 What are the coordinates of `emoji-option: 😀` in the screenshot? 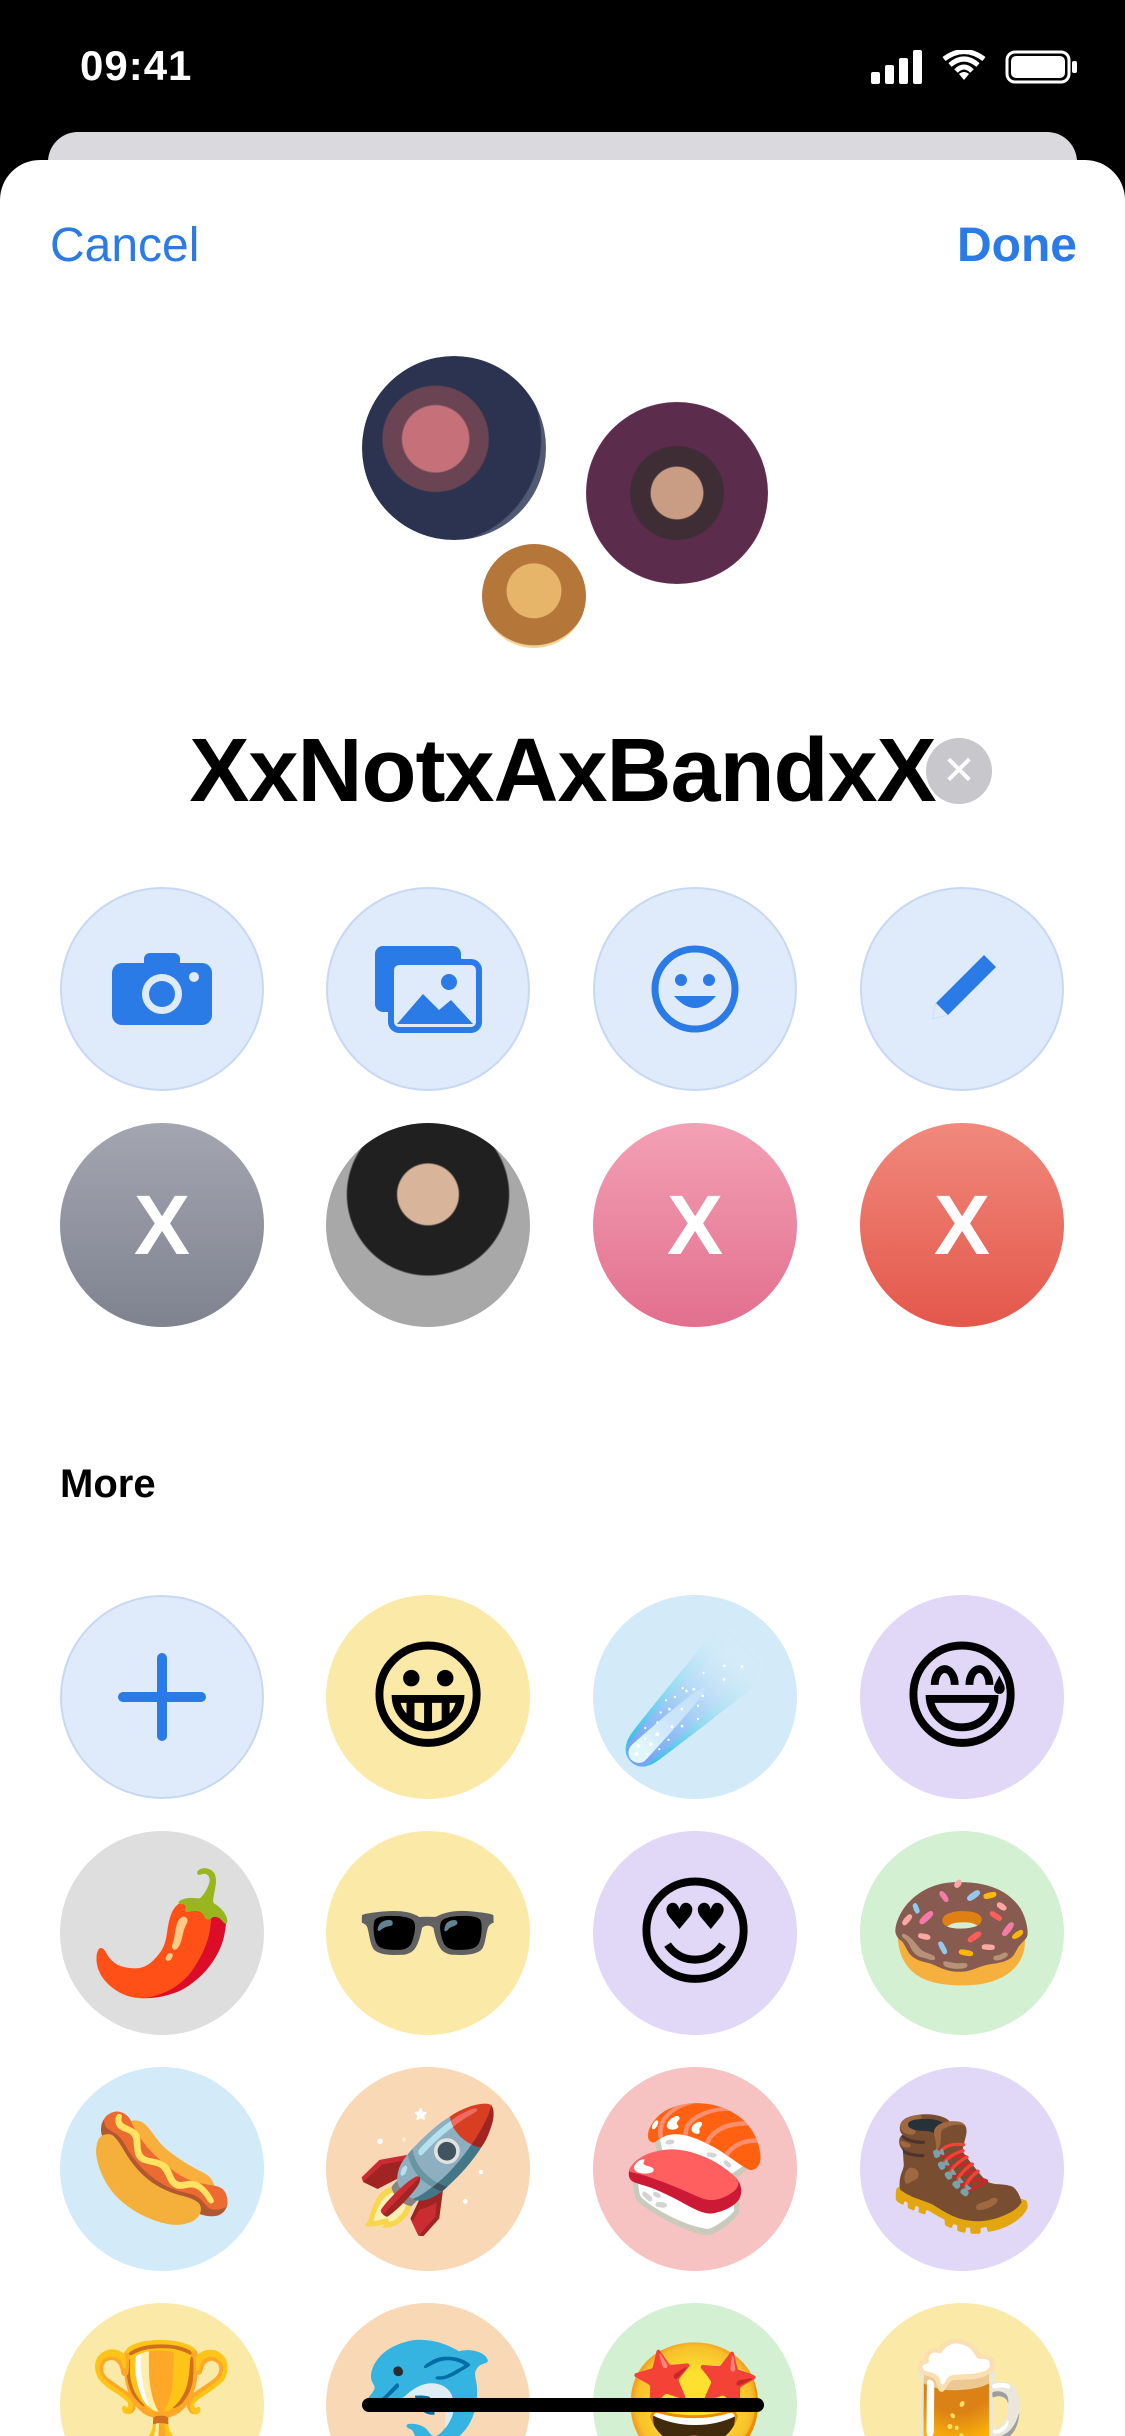 It's located at (428, 1697).